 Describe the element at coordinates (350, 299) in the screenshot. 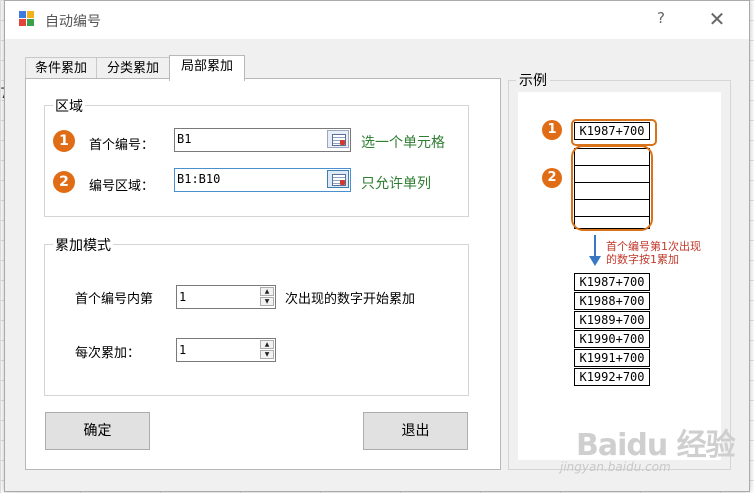

I see `first-occurrence-suffix: 次出现的数字开始累加` at that location.